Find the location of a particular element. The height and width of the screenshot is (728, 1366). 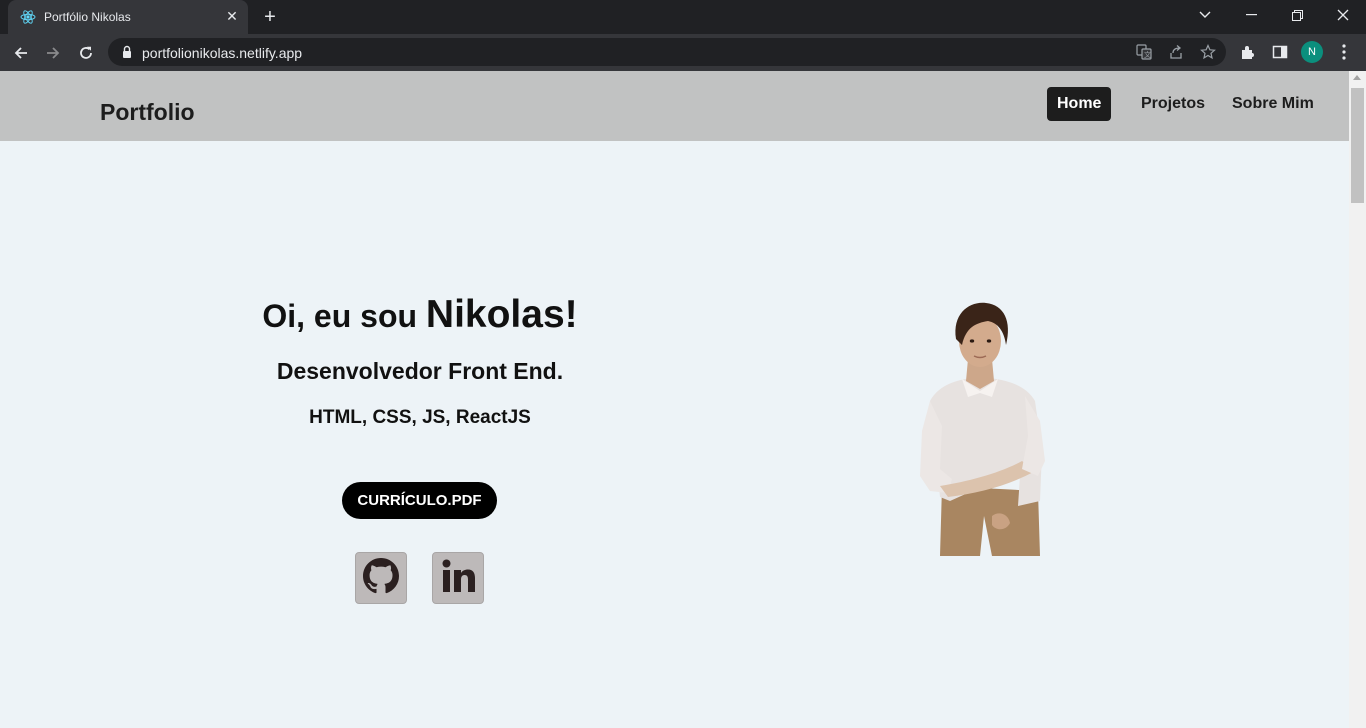

back-button is located at coordinates (21, 53).